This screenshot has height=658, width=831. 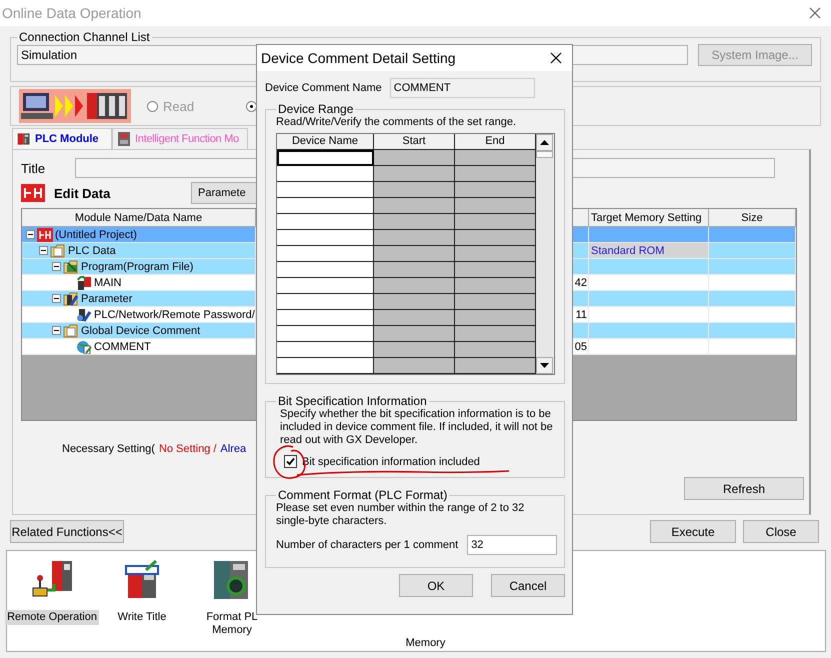 I want to click on description-text: Specify whether the bit specification information is to be included in device comment file. If included, it will not be read out with GX Developer., so click(x=417, y=427).